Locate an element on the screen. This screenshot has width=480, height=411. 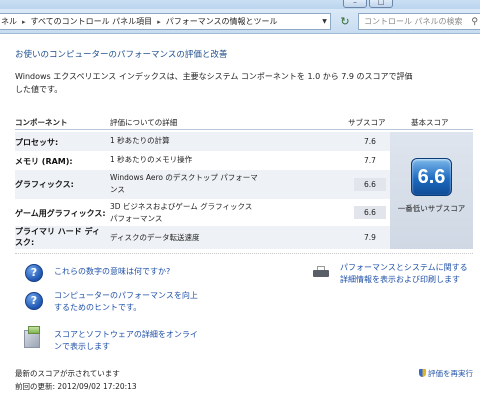
subscore-value: 7.6 is located at coordinates (370, 141).